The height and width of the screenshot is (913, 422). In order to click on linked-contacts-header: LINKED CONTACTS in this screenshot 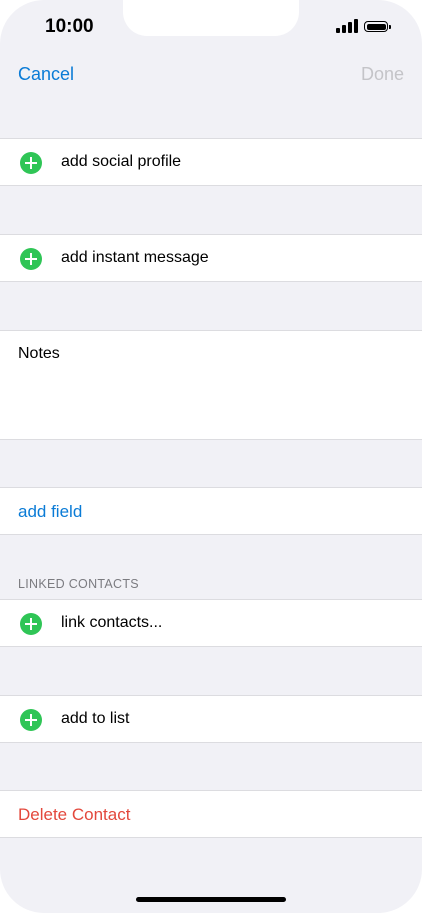, I will do `click(78, 584)`.